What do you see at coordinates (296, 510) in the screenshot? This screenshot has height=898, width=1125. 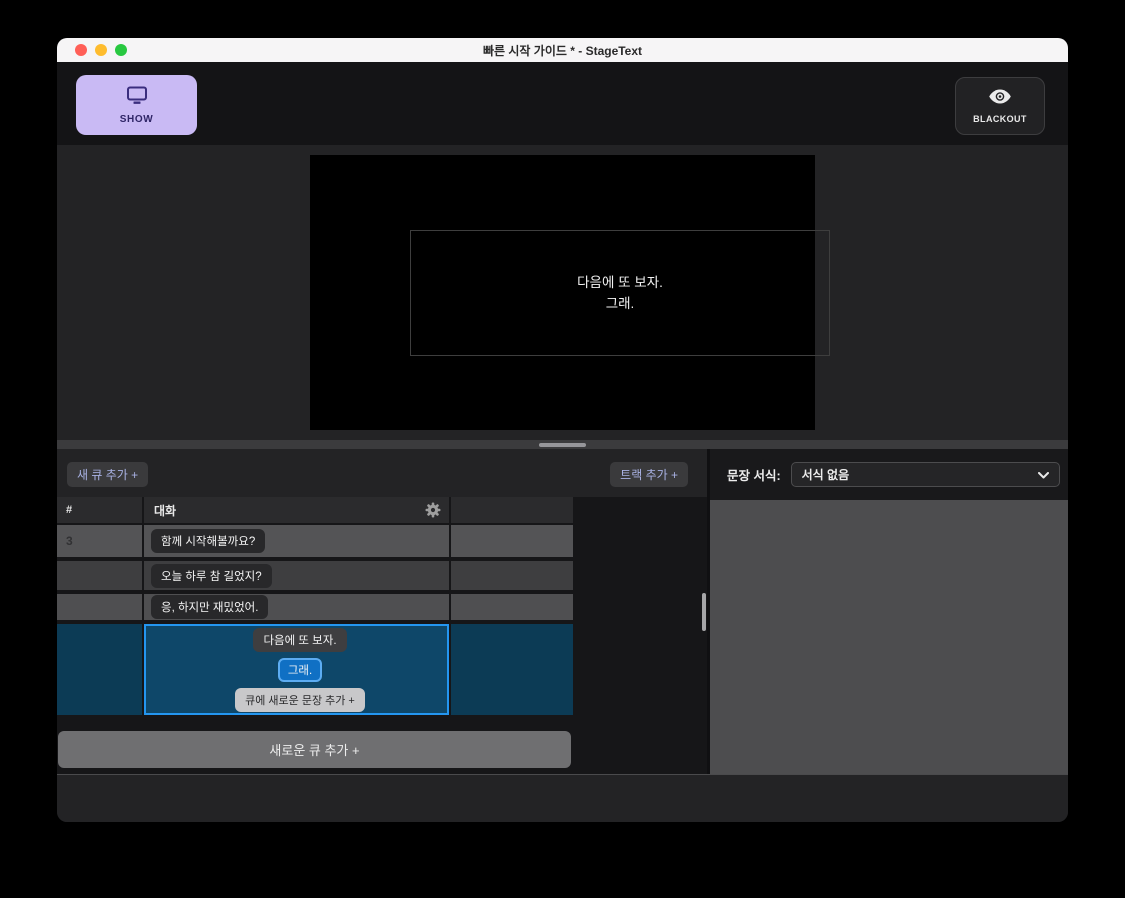 I see `column-header-track: 대화` at bounding box center [296, 510].